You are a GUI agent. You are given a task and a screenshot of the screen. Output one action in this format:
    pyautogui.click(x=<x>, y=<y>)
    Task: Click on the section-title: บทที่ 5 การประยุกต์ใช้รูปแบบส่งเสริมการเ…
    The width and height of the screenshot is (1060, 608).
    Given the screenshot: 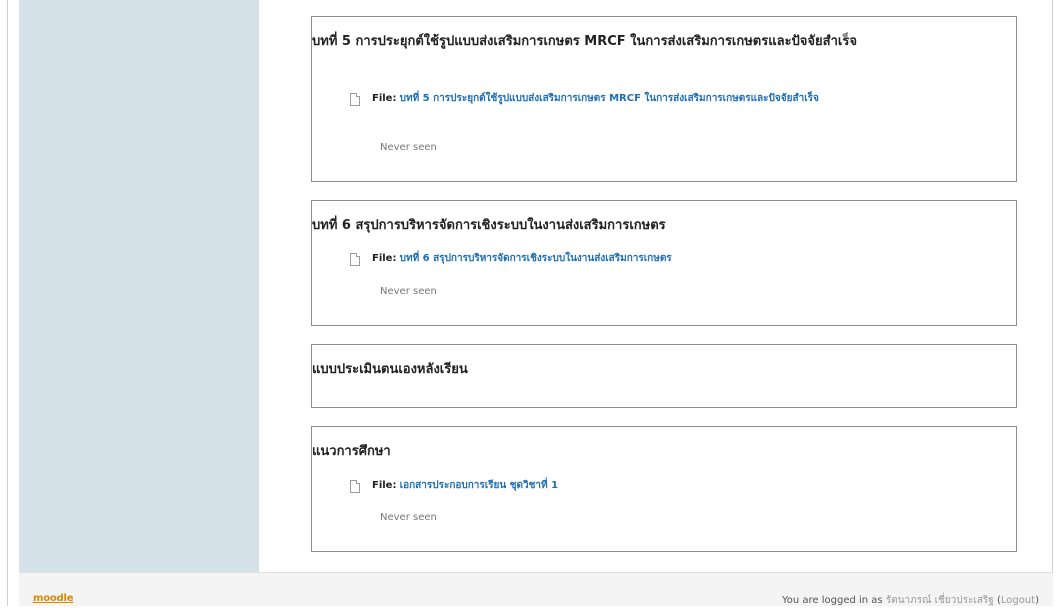 What is the action you would take?
    pyautogui.click(x=584, y=41)
    